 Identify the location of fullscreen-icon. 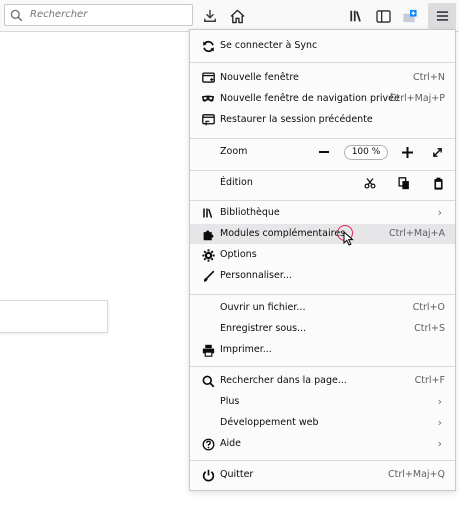
(437, 152).